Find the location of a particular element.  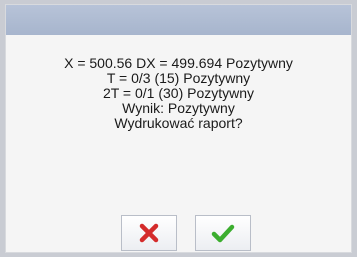

cancel-button is located at coordinates (149, 233).